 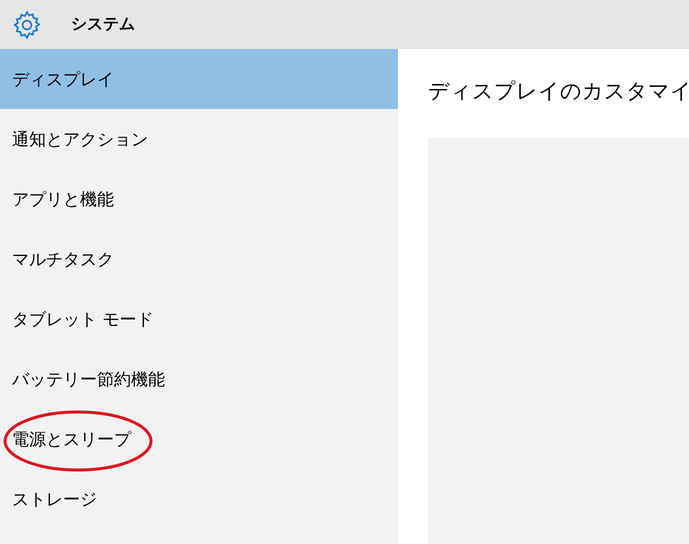 I want to click on sidebar-item: アプリと機能, so click(x=199, y=199).